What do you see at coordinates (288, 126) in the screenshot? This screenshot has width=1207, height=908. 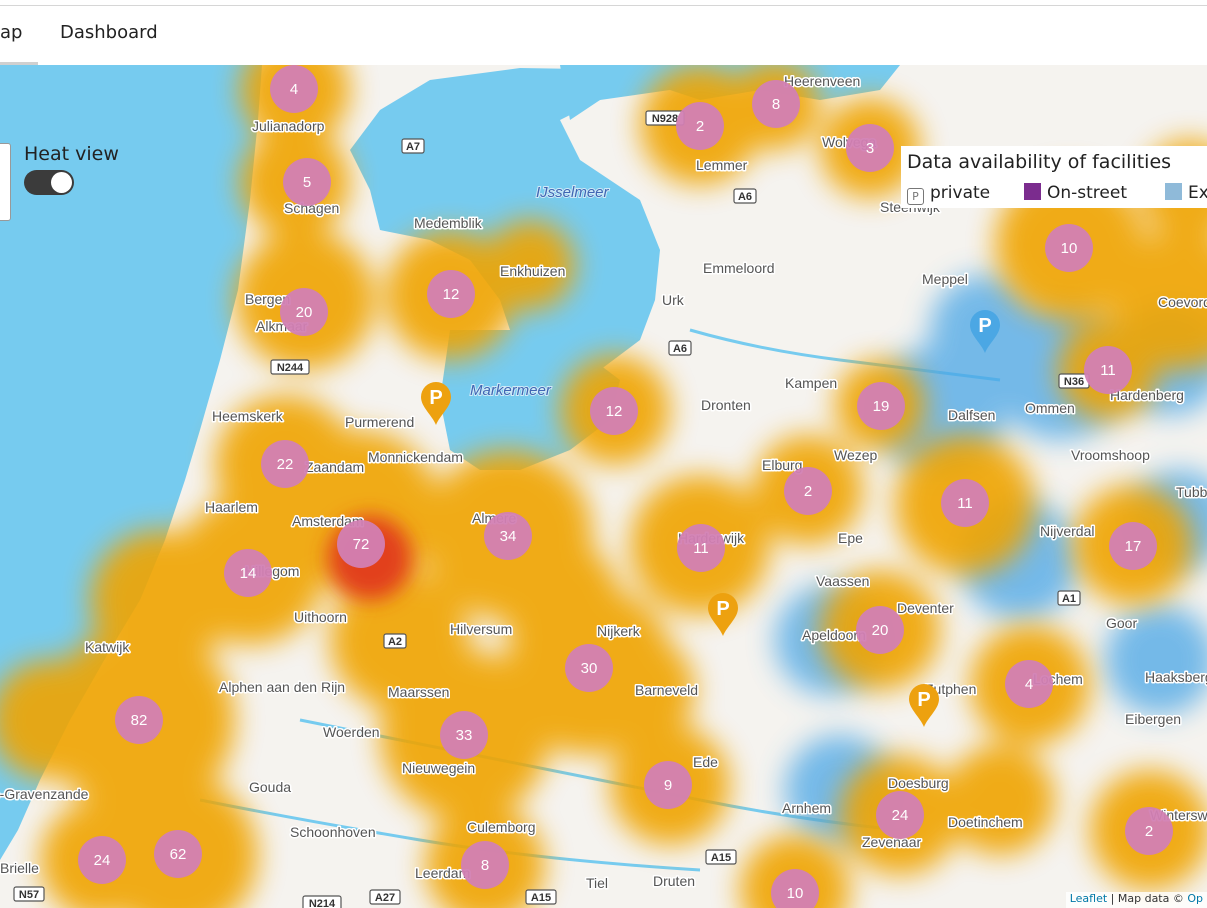 I see `place-label: Julianadorp` at bounding box center [288, 126].